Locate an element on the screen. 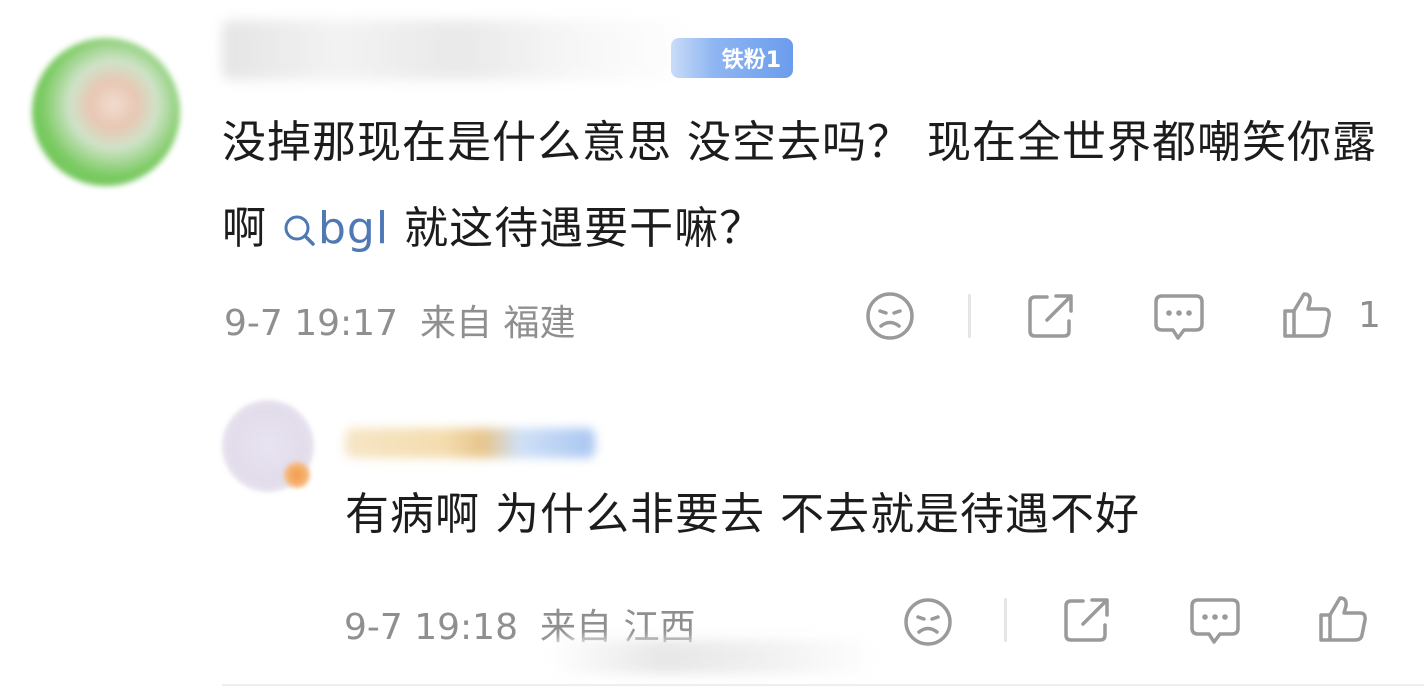 The width and height of the screenshot is (1424, 690). search-link: bgl is located at coordinates (335, 228).